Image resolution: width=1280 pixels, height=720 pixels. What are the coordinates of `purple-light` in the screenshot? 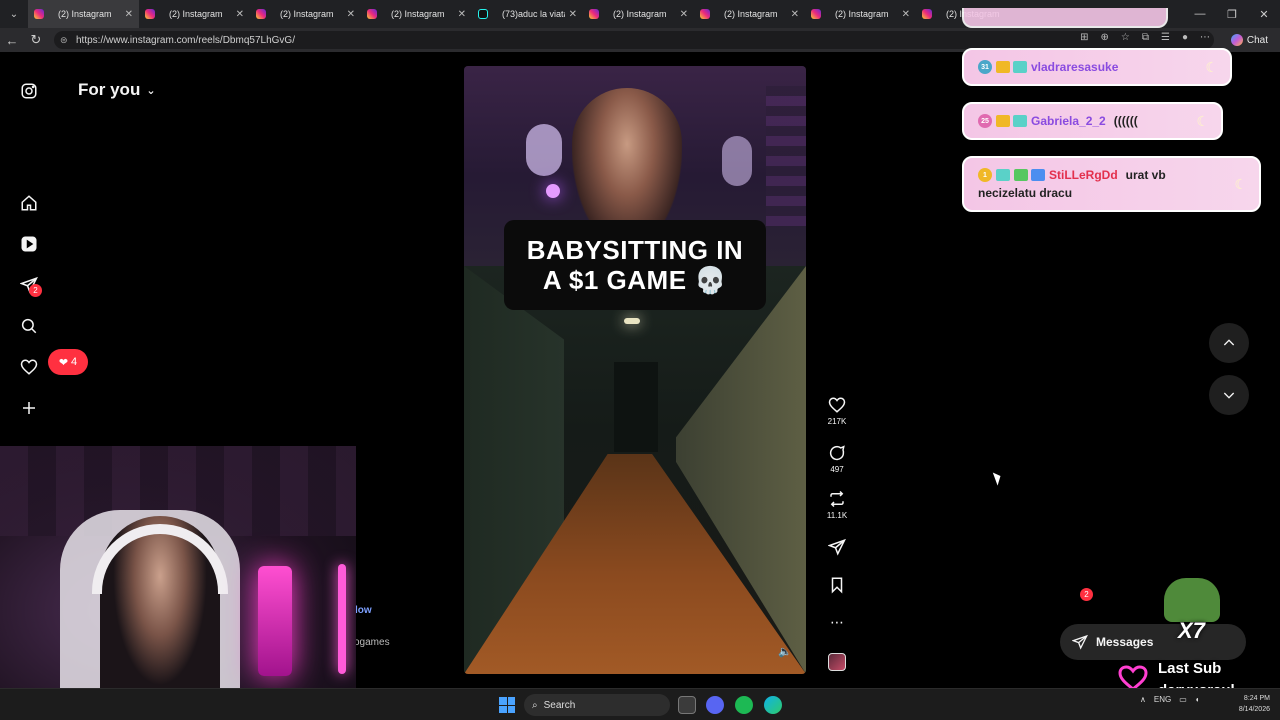 It's located at (553, 191).